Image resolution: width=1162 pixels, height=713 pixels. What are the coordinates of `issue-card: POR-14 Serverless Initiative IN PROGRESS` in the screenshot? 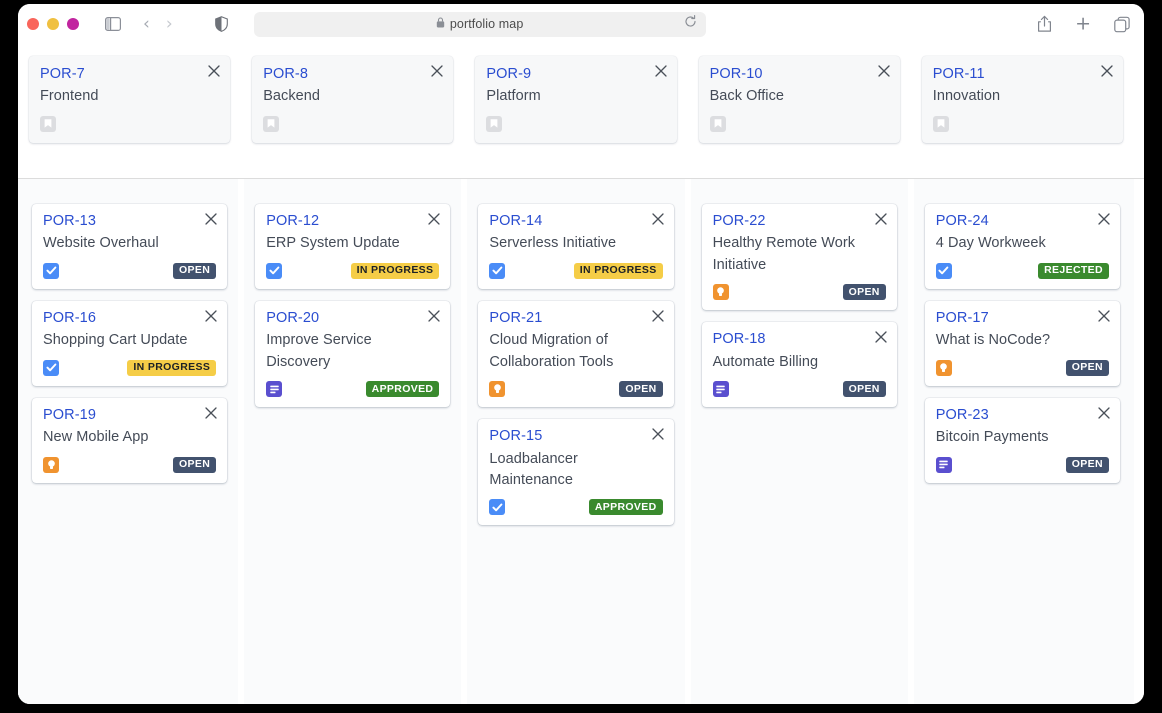 It's located at (576, 246).